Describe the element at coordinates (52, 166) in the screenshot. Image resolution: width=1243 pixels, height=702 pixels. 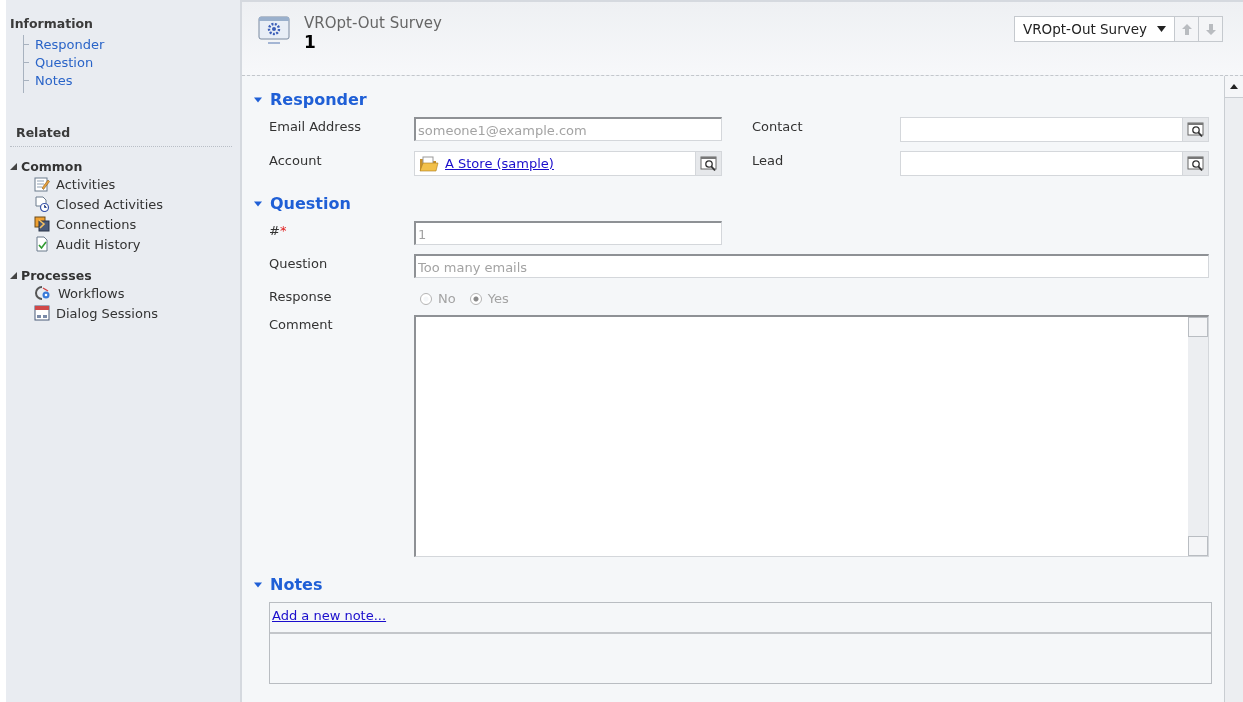
I see `group-heading: Common` at that location.